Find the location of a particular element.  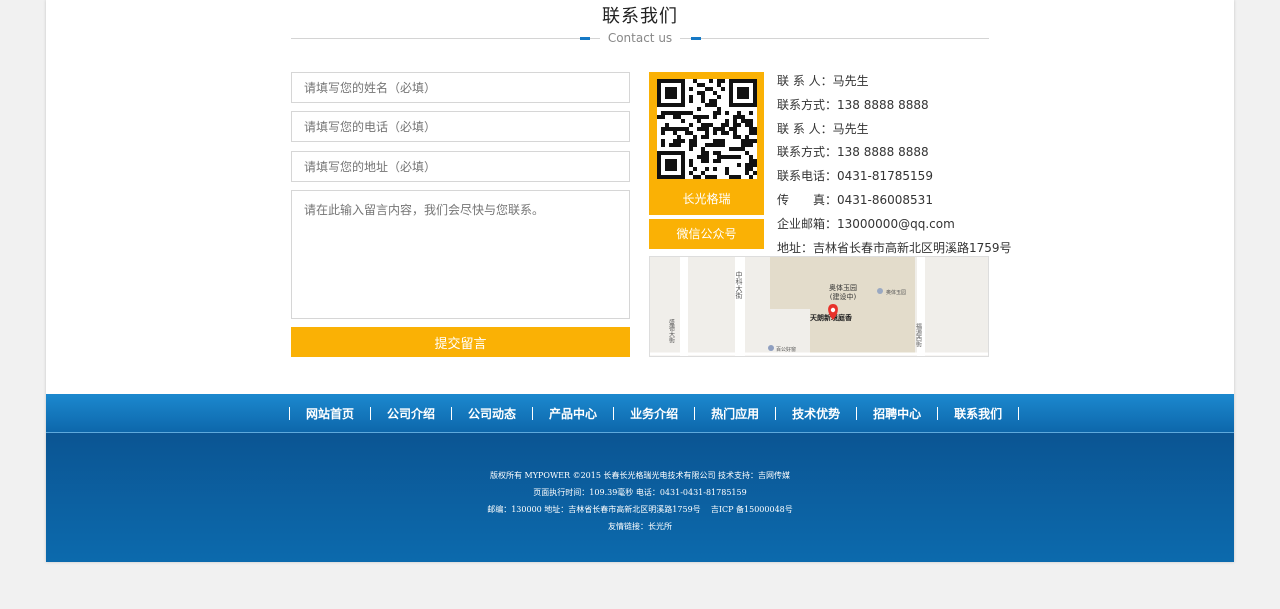

message-textarea is located at coordinates (460, 254).